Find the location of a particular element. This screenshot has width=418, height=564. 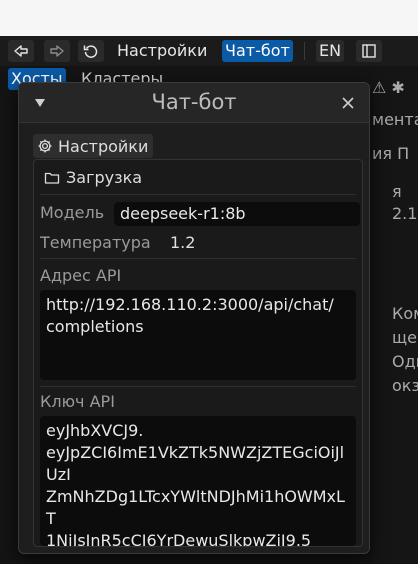

language-button: EN is located at coordinates (330, 51).